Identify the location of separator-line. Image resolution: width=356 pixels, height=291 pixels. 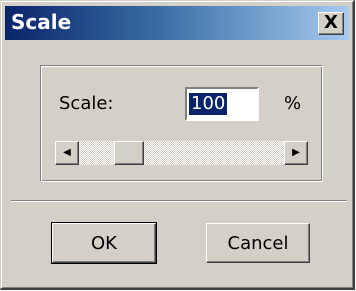
(179, 201).